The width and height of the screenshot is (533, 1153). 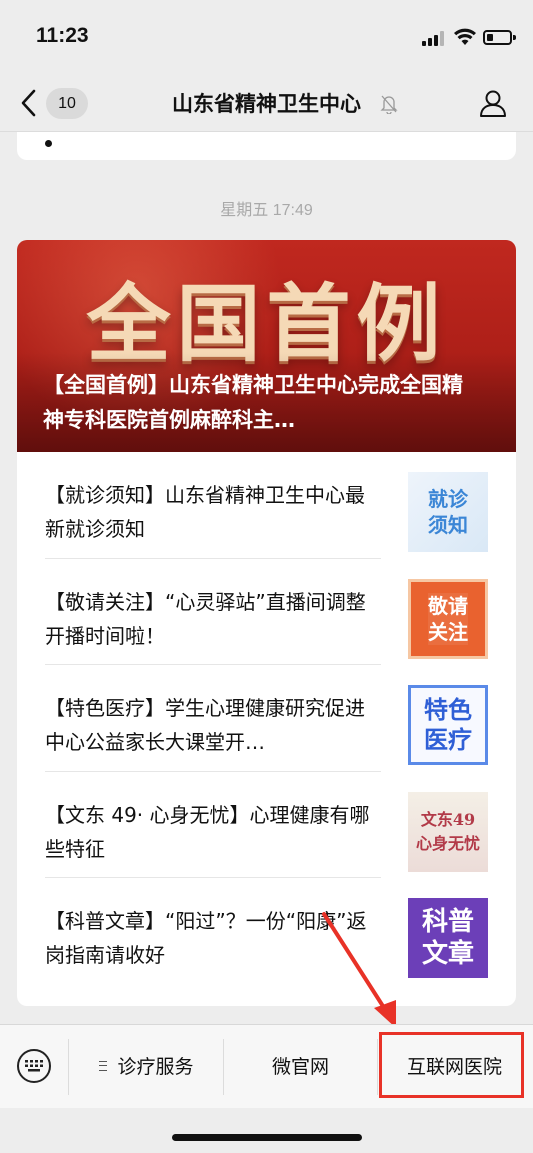 I want to click on article-thumbnail: 科普 文章, so click(x=448, y=938).